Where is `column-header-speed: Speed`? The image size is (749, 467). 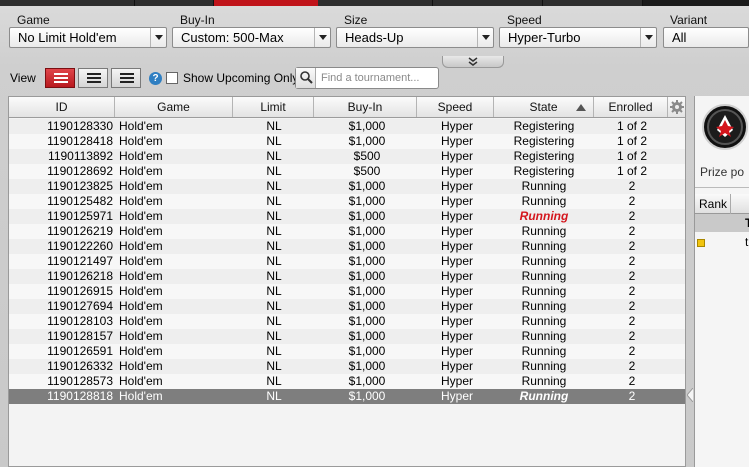 column-header-speed: Speed is located at coordinates (455, 107).